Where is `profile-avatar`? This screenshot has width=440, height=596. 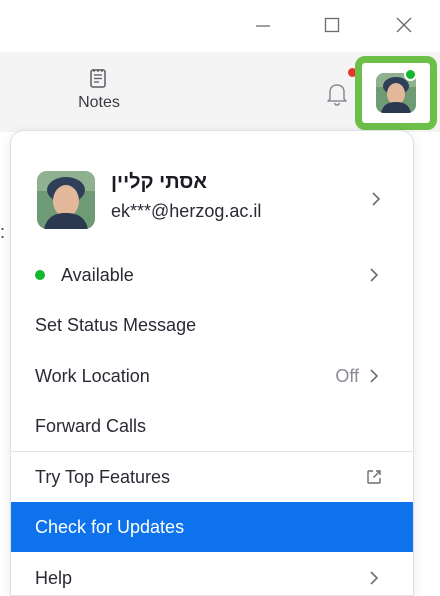
profile-avatar is located at coordinates (66, 200).